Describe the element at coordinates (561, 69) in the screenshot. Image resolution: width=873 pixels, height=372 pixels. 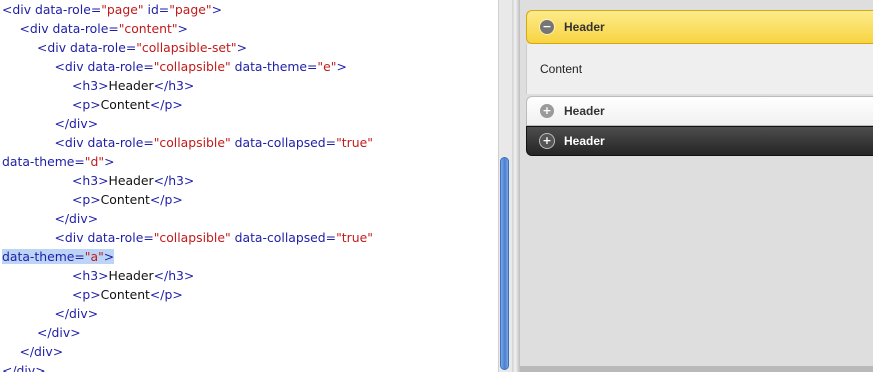
I see `collapsible-e-content-text: Content` at that location.